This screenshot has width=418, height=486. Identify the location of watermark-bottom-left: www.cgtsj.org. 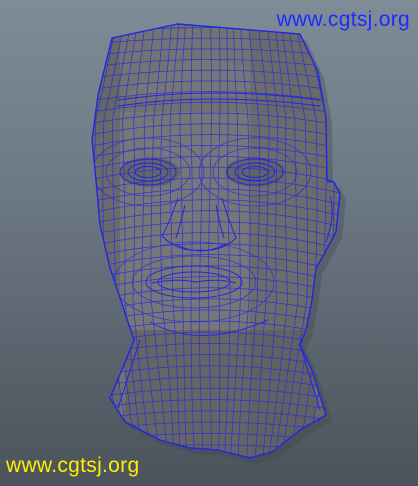
(73, 465).